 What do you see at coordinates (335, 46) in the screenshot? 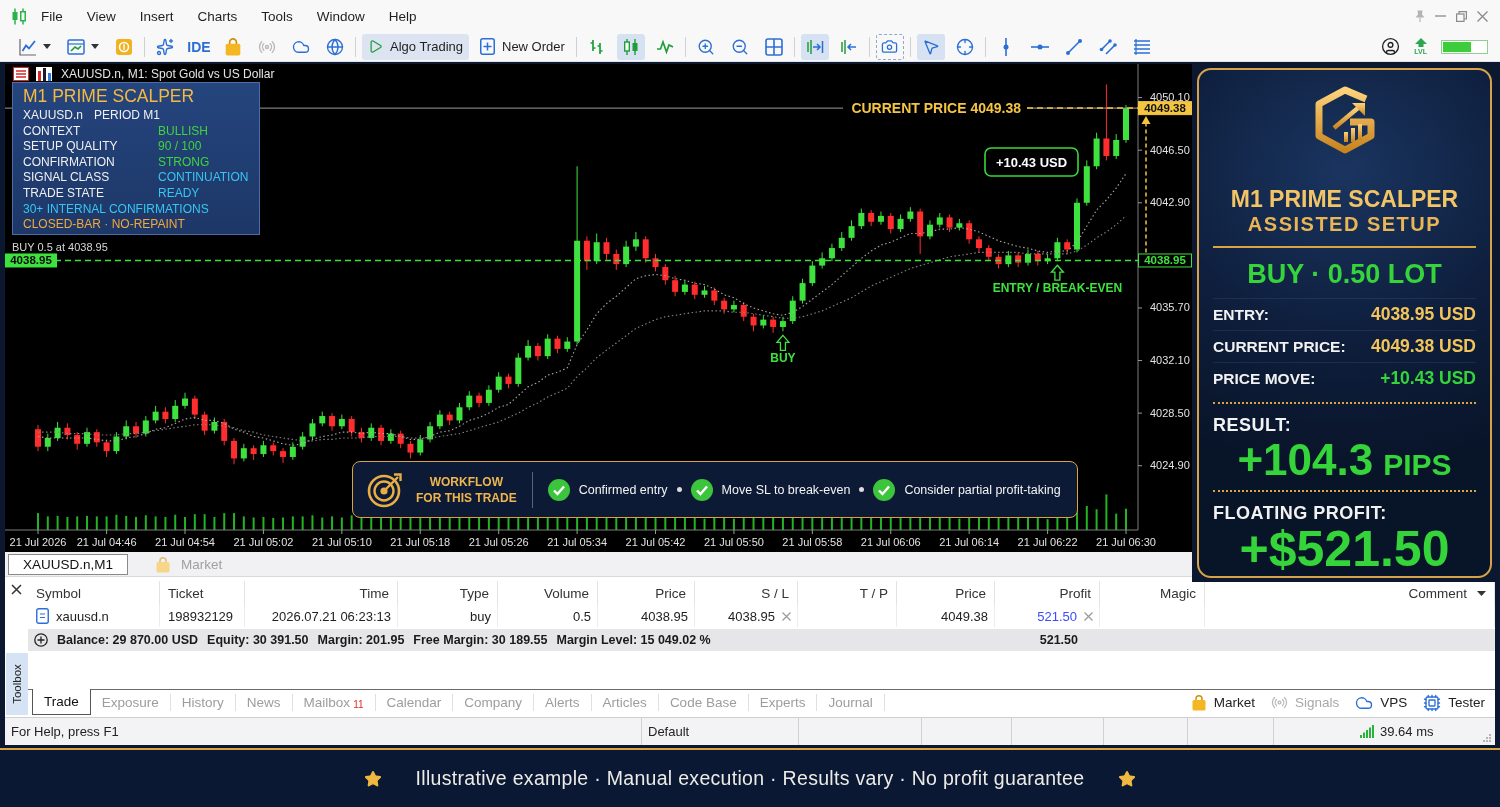
I see `globe-icon` at bounding box center [335, 46].